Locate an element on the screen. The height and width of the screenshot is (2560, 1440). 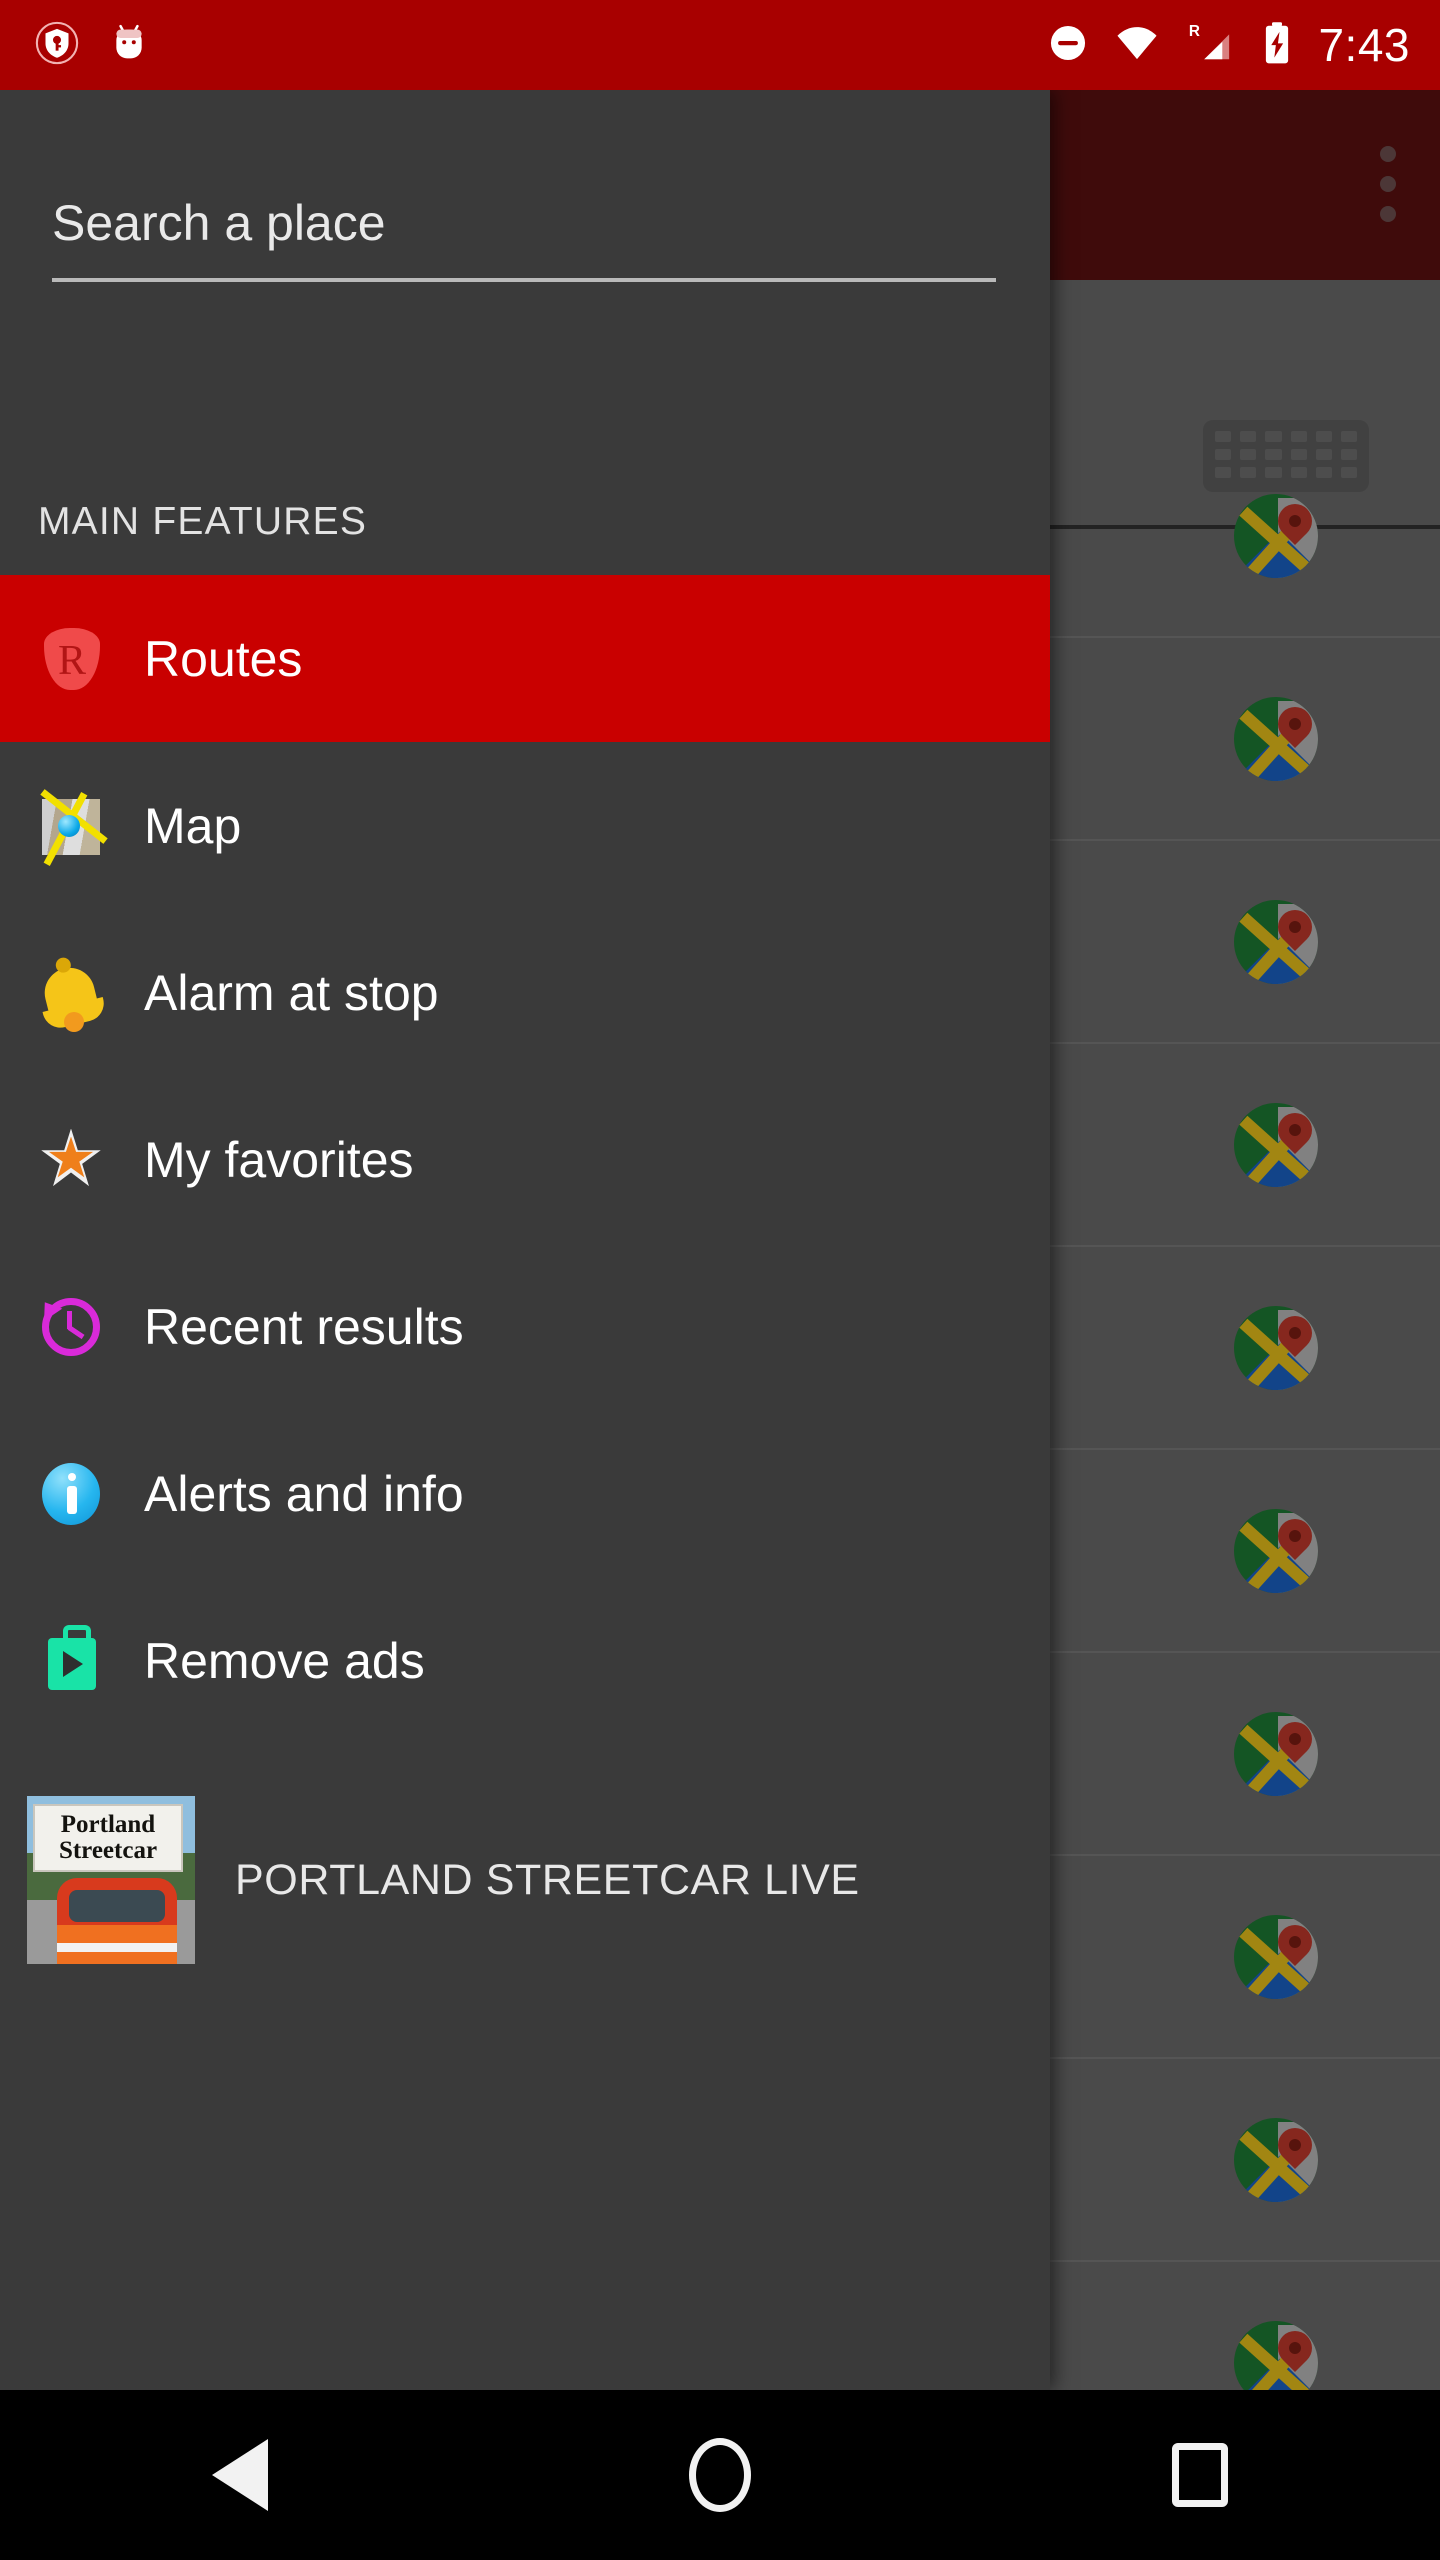
promo-sign-line1: Portland is located at coordinates (108, 1824).